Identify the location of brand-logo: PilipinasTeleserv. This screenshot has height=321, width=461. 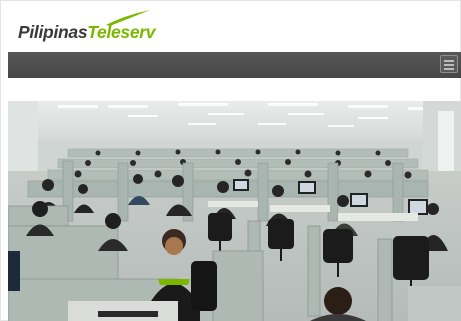
(87, 27).